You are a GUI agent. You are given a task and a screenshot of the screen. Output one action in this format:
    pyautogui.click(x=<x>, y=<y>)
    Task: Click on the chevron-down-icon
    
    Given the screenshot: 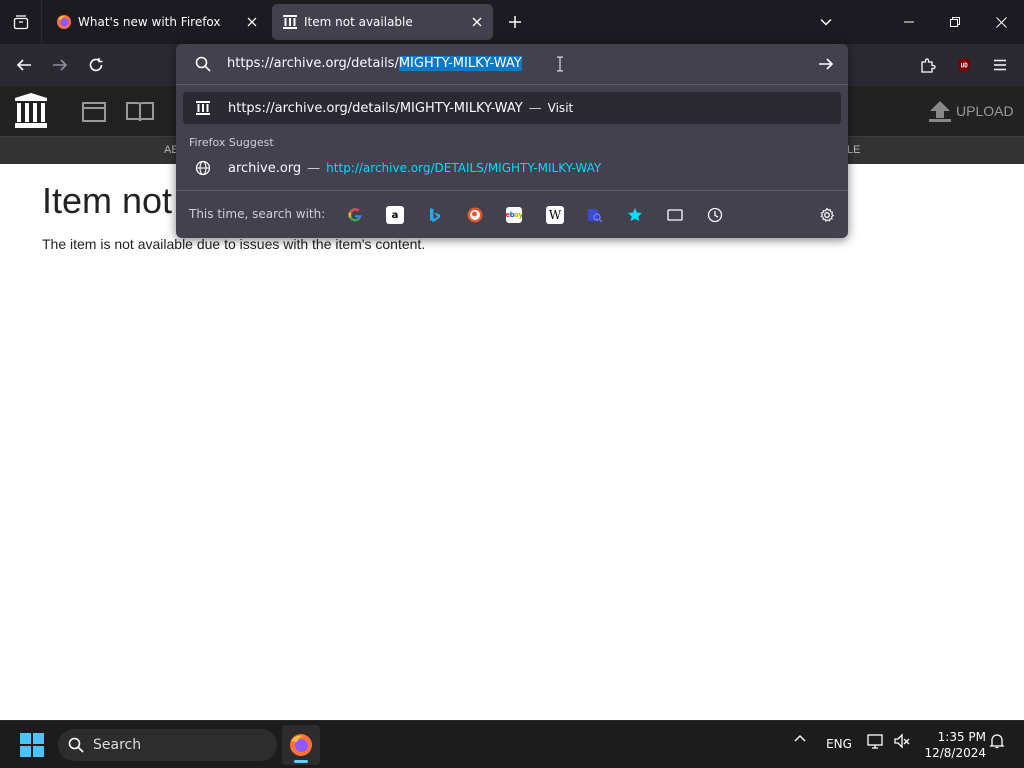 What is the action you would take?
    pyautogui.click(x=826, y=22)
    